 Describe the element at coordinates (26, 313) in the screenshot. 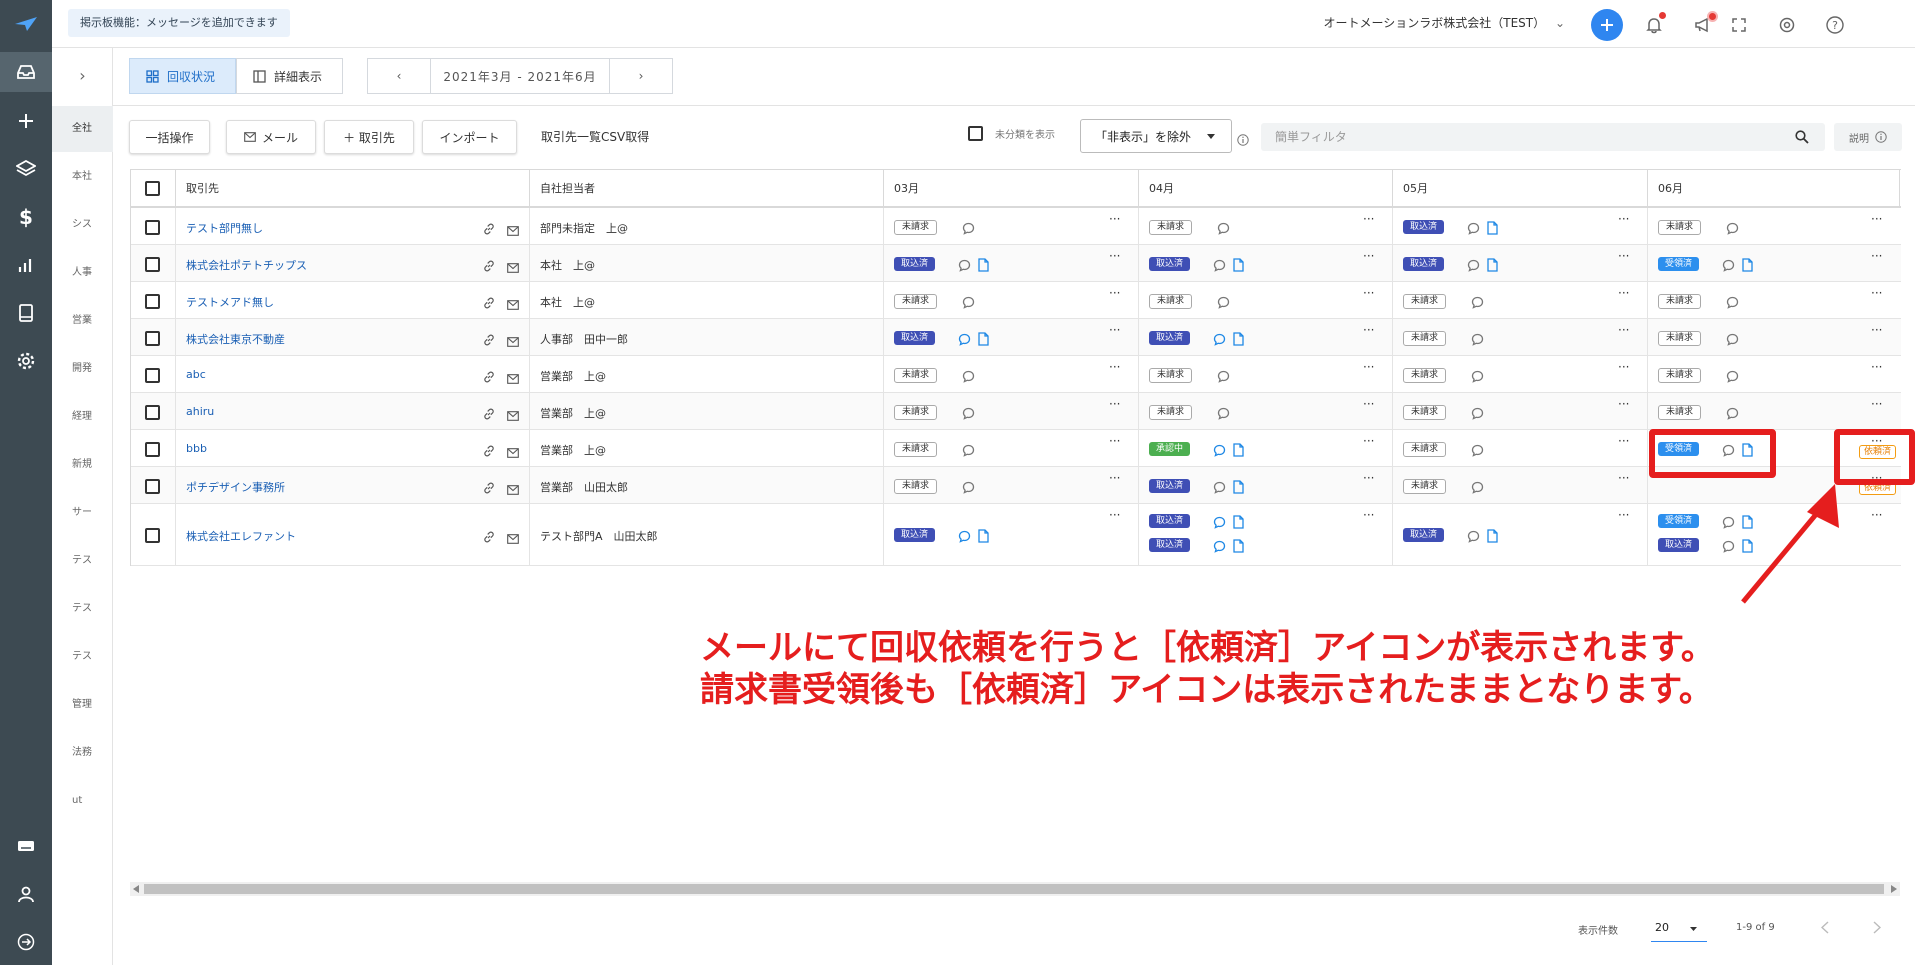

I see `book-icon` at that location.